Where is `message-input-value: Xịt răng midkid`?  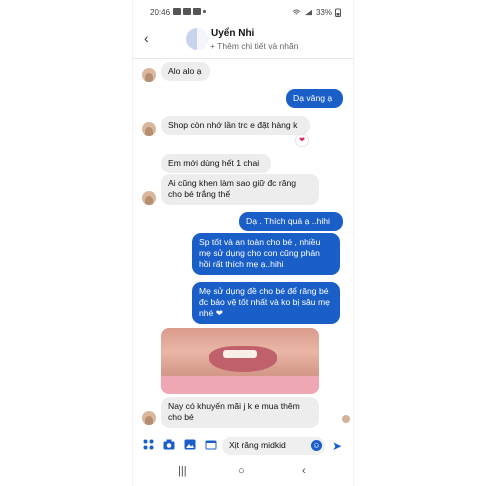 message-input-value: Xịt răng midkid is located at coordinates (257, 445).